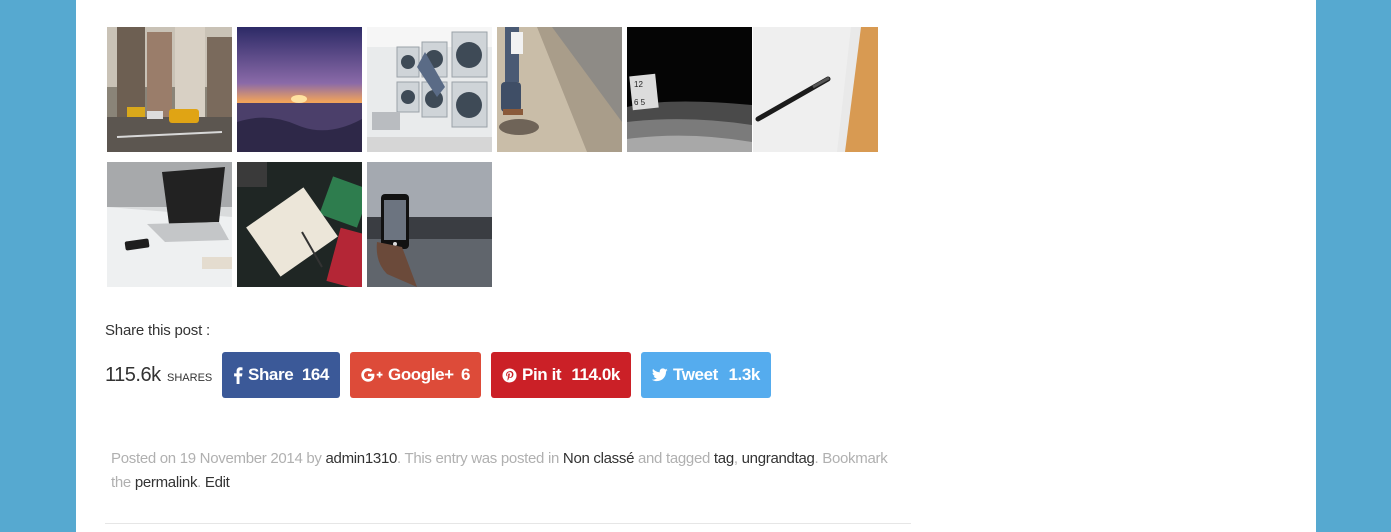 The image size is (1391, 532). Describe the element at coordinates (429, 224) in the screenshot. I see `phone-photo-image` at that location.